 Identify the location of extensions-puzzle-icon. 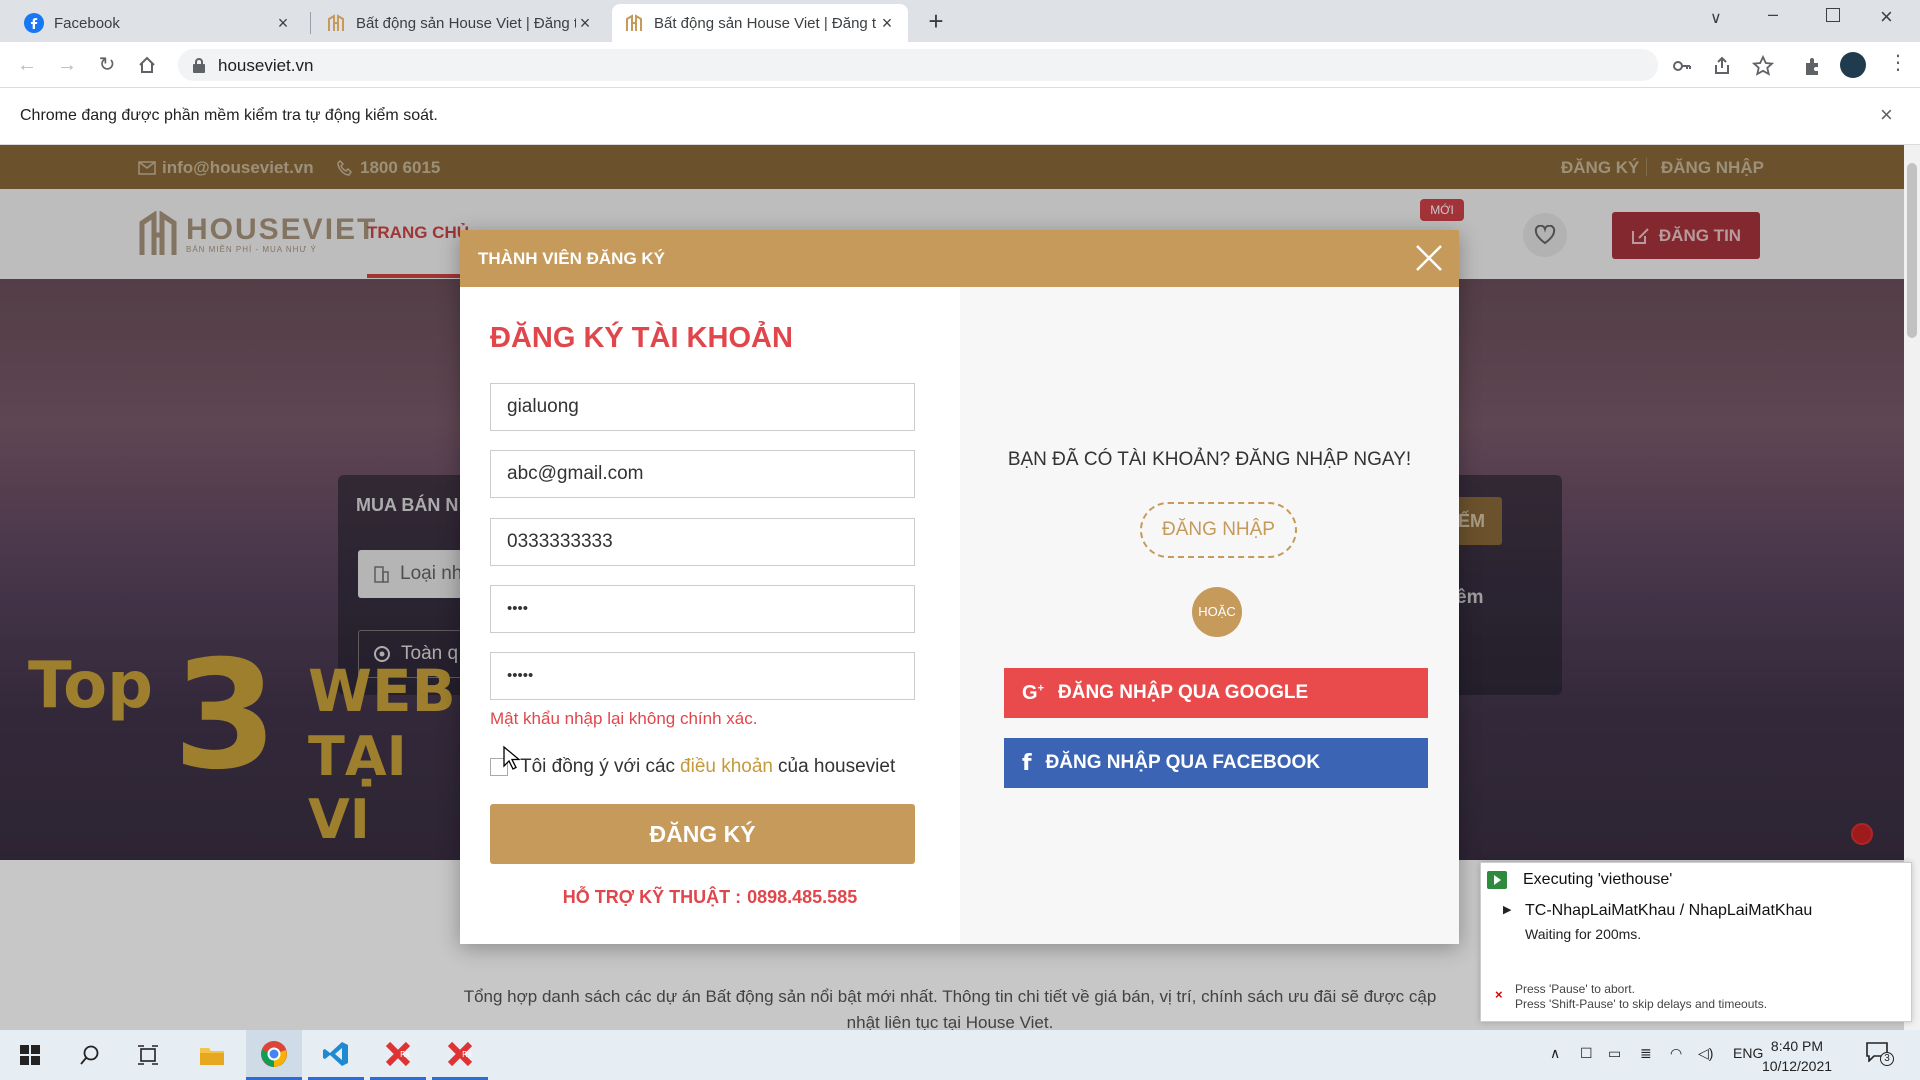
(1813, 66).